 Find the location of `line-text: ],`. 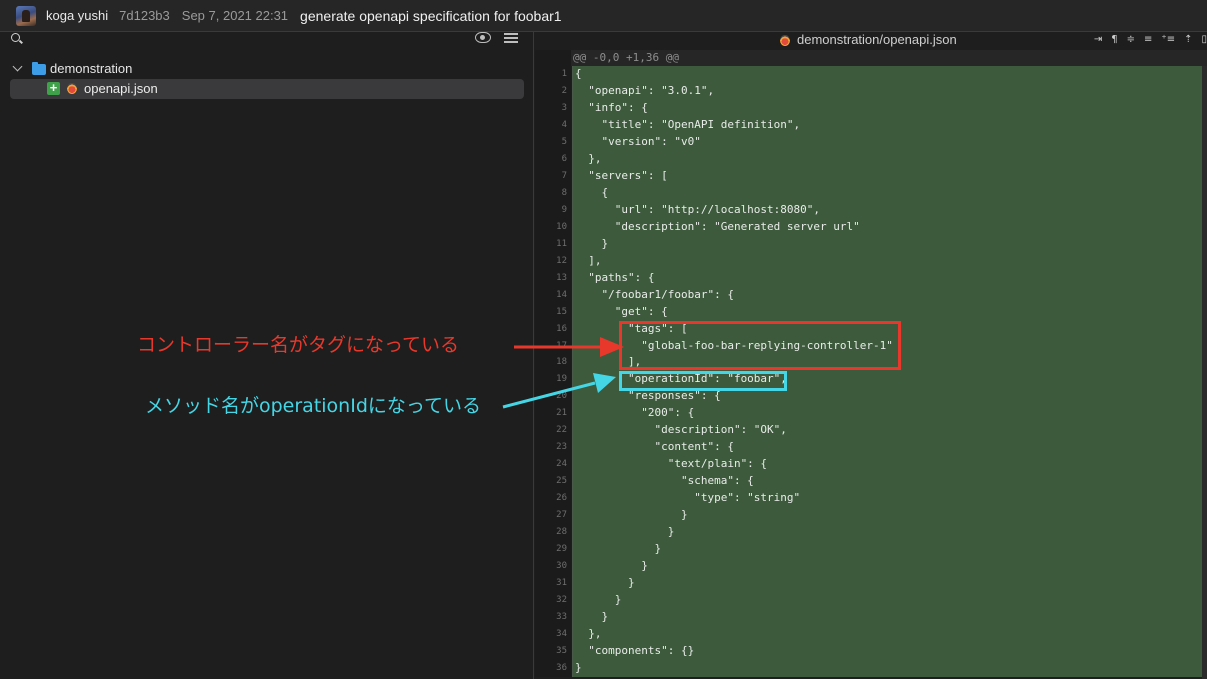

line-text: ], is located at coordinates (588, 260).